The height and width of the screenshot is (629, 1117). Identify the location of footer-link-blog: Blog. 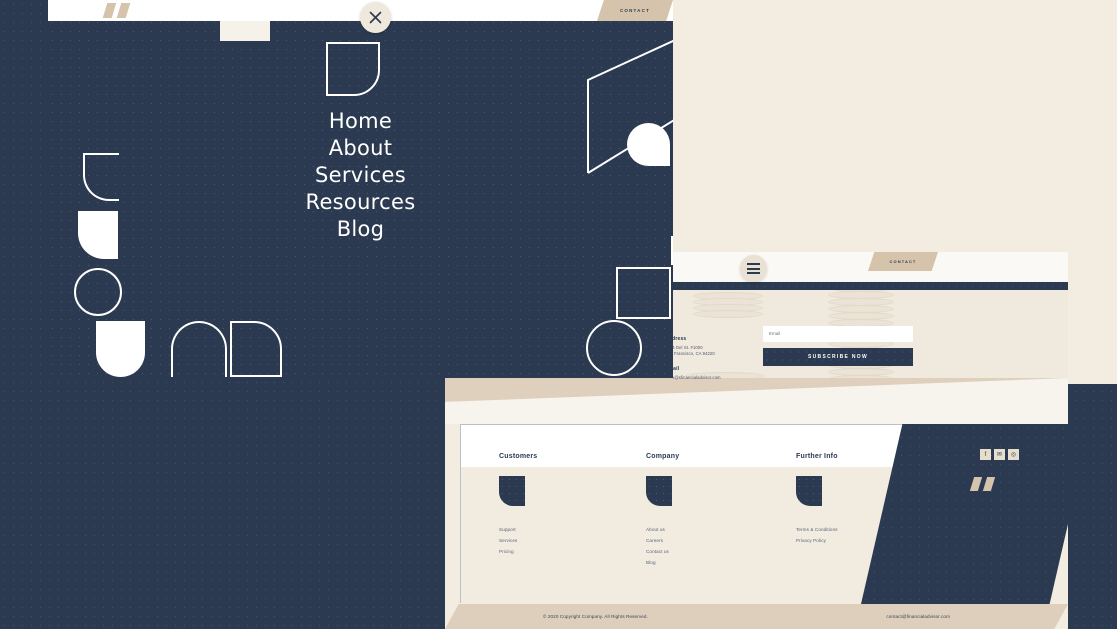
(662, 562).